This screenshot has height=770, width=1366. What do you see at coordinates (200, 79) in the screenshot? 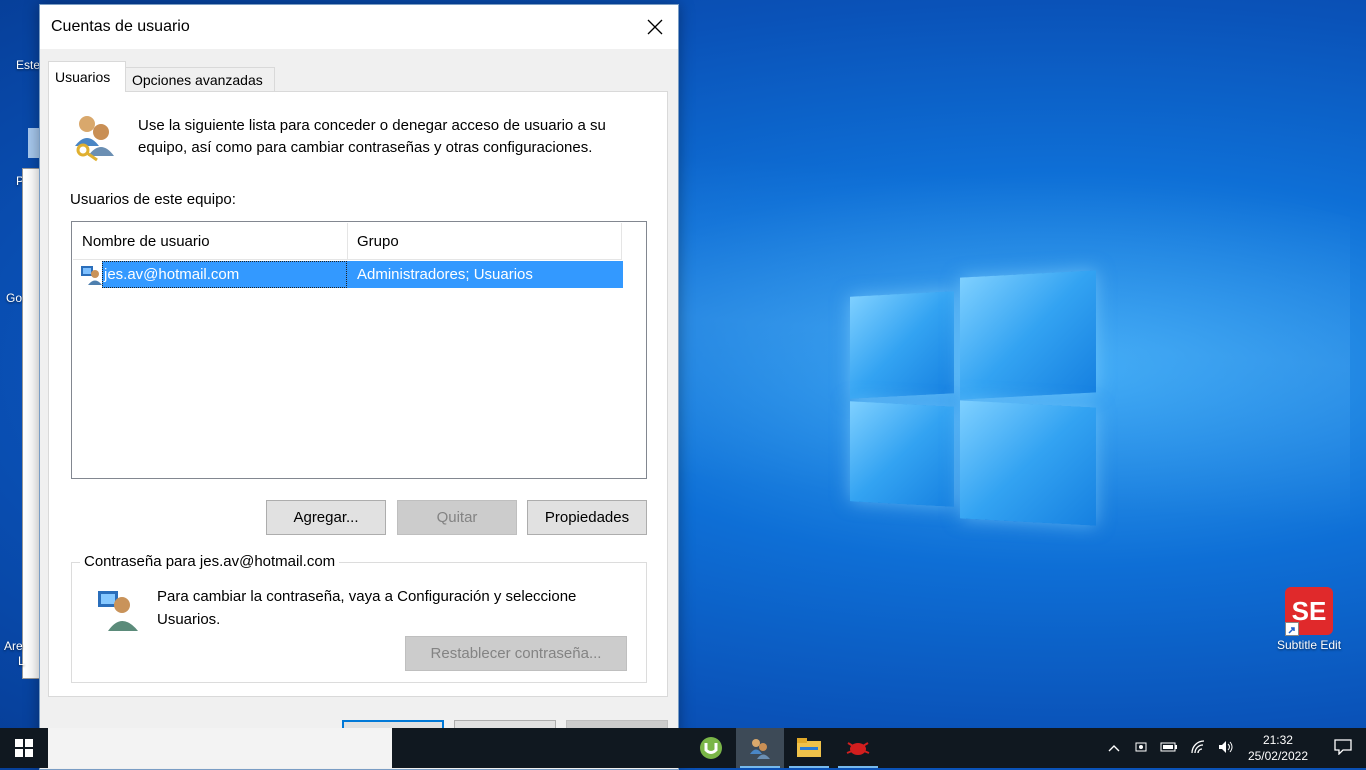
I see `tab-opciones-avanzadas: Opciones avanzadas` at bounding box center [200, 79].